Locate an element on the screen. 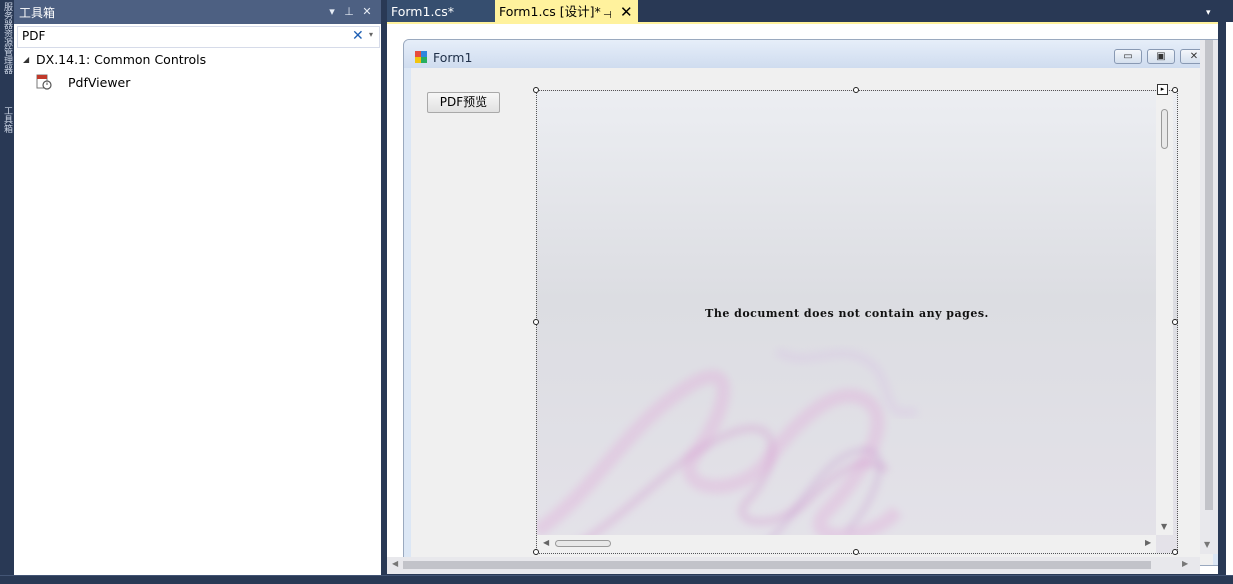 Image resolution: width=1233 pixels, height=584 pixels. pdf-preview-button: PDF预览 is located at coordinates (463, 102).